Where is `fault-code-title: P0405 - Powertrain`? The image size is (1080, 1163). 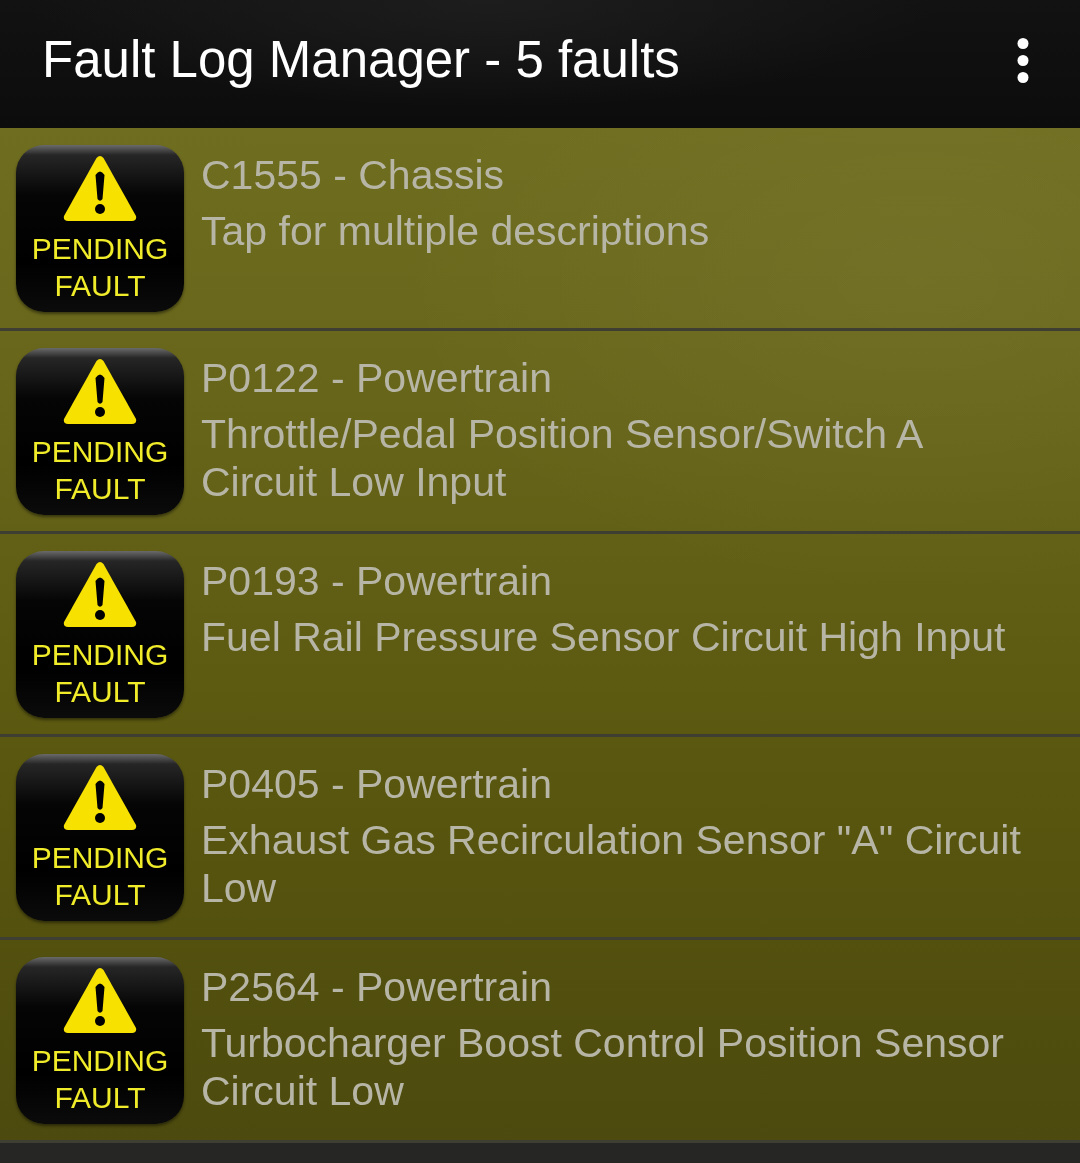
fault-code-title: P0405 - Powertrain is located at coordinates (377, 784).